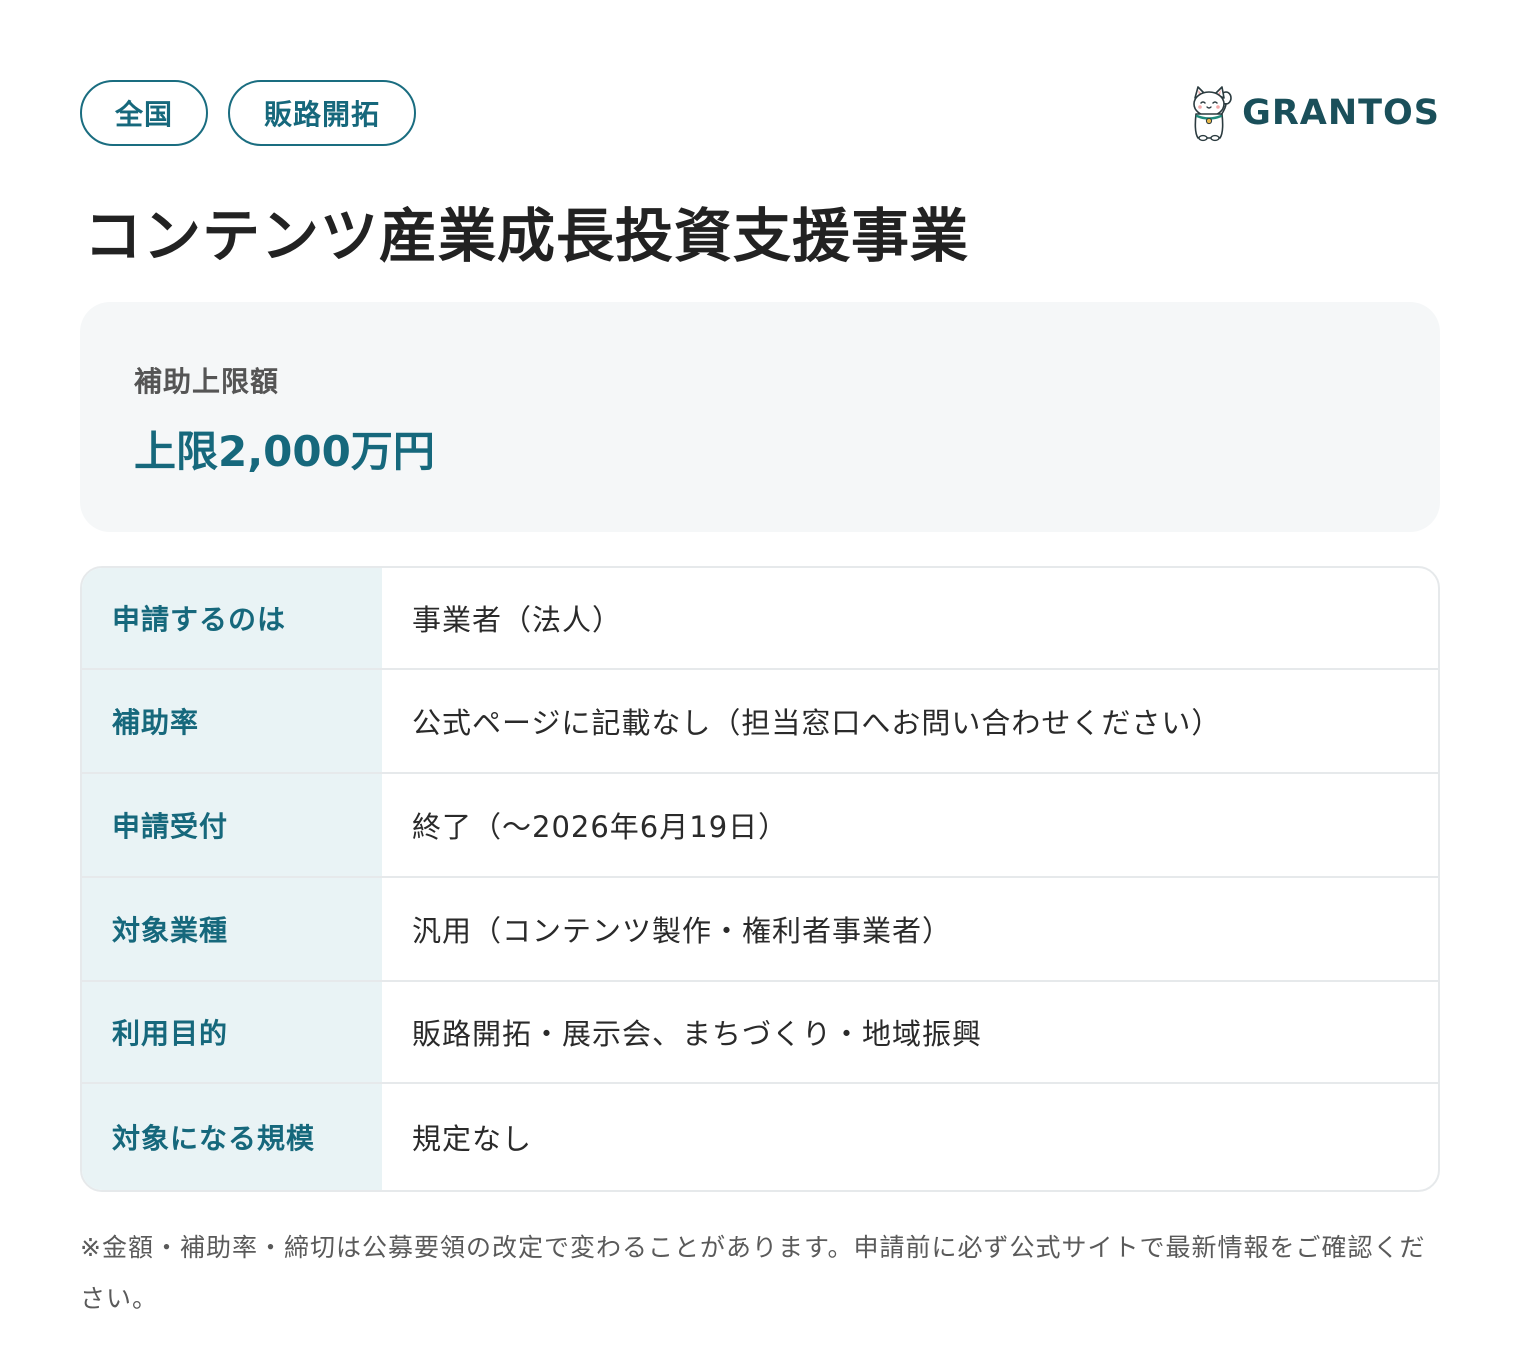 The height and width of the screenshot is (1348, 1520). I want to click on row-label: 対象業種, so click(232, 929).